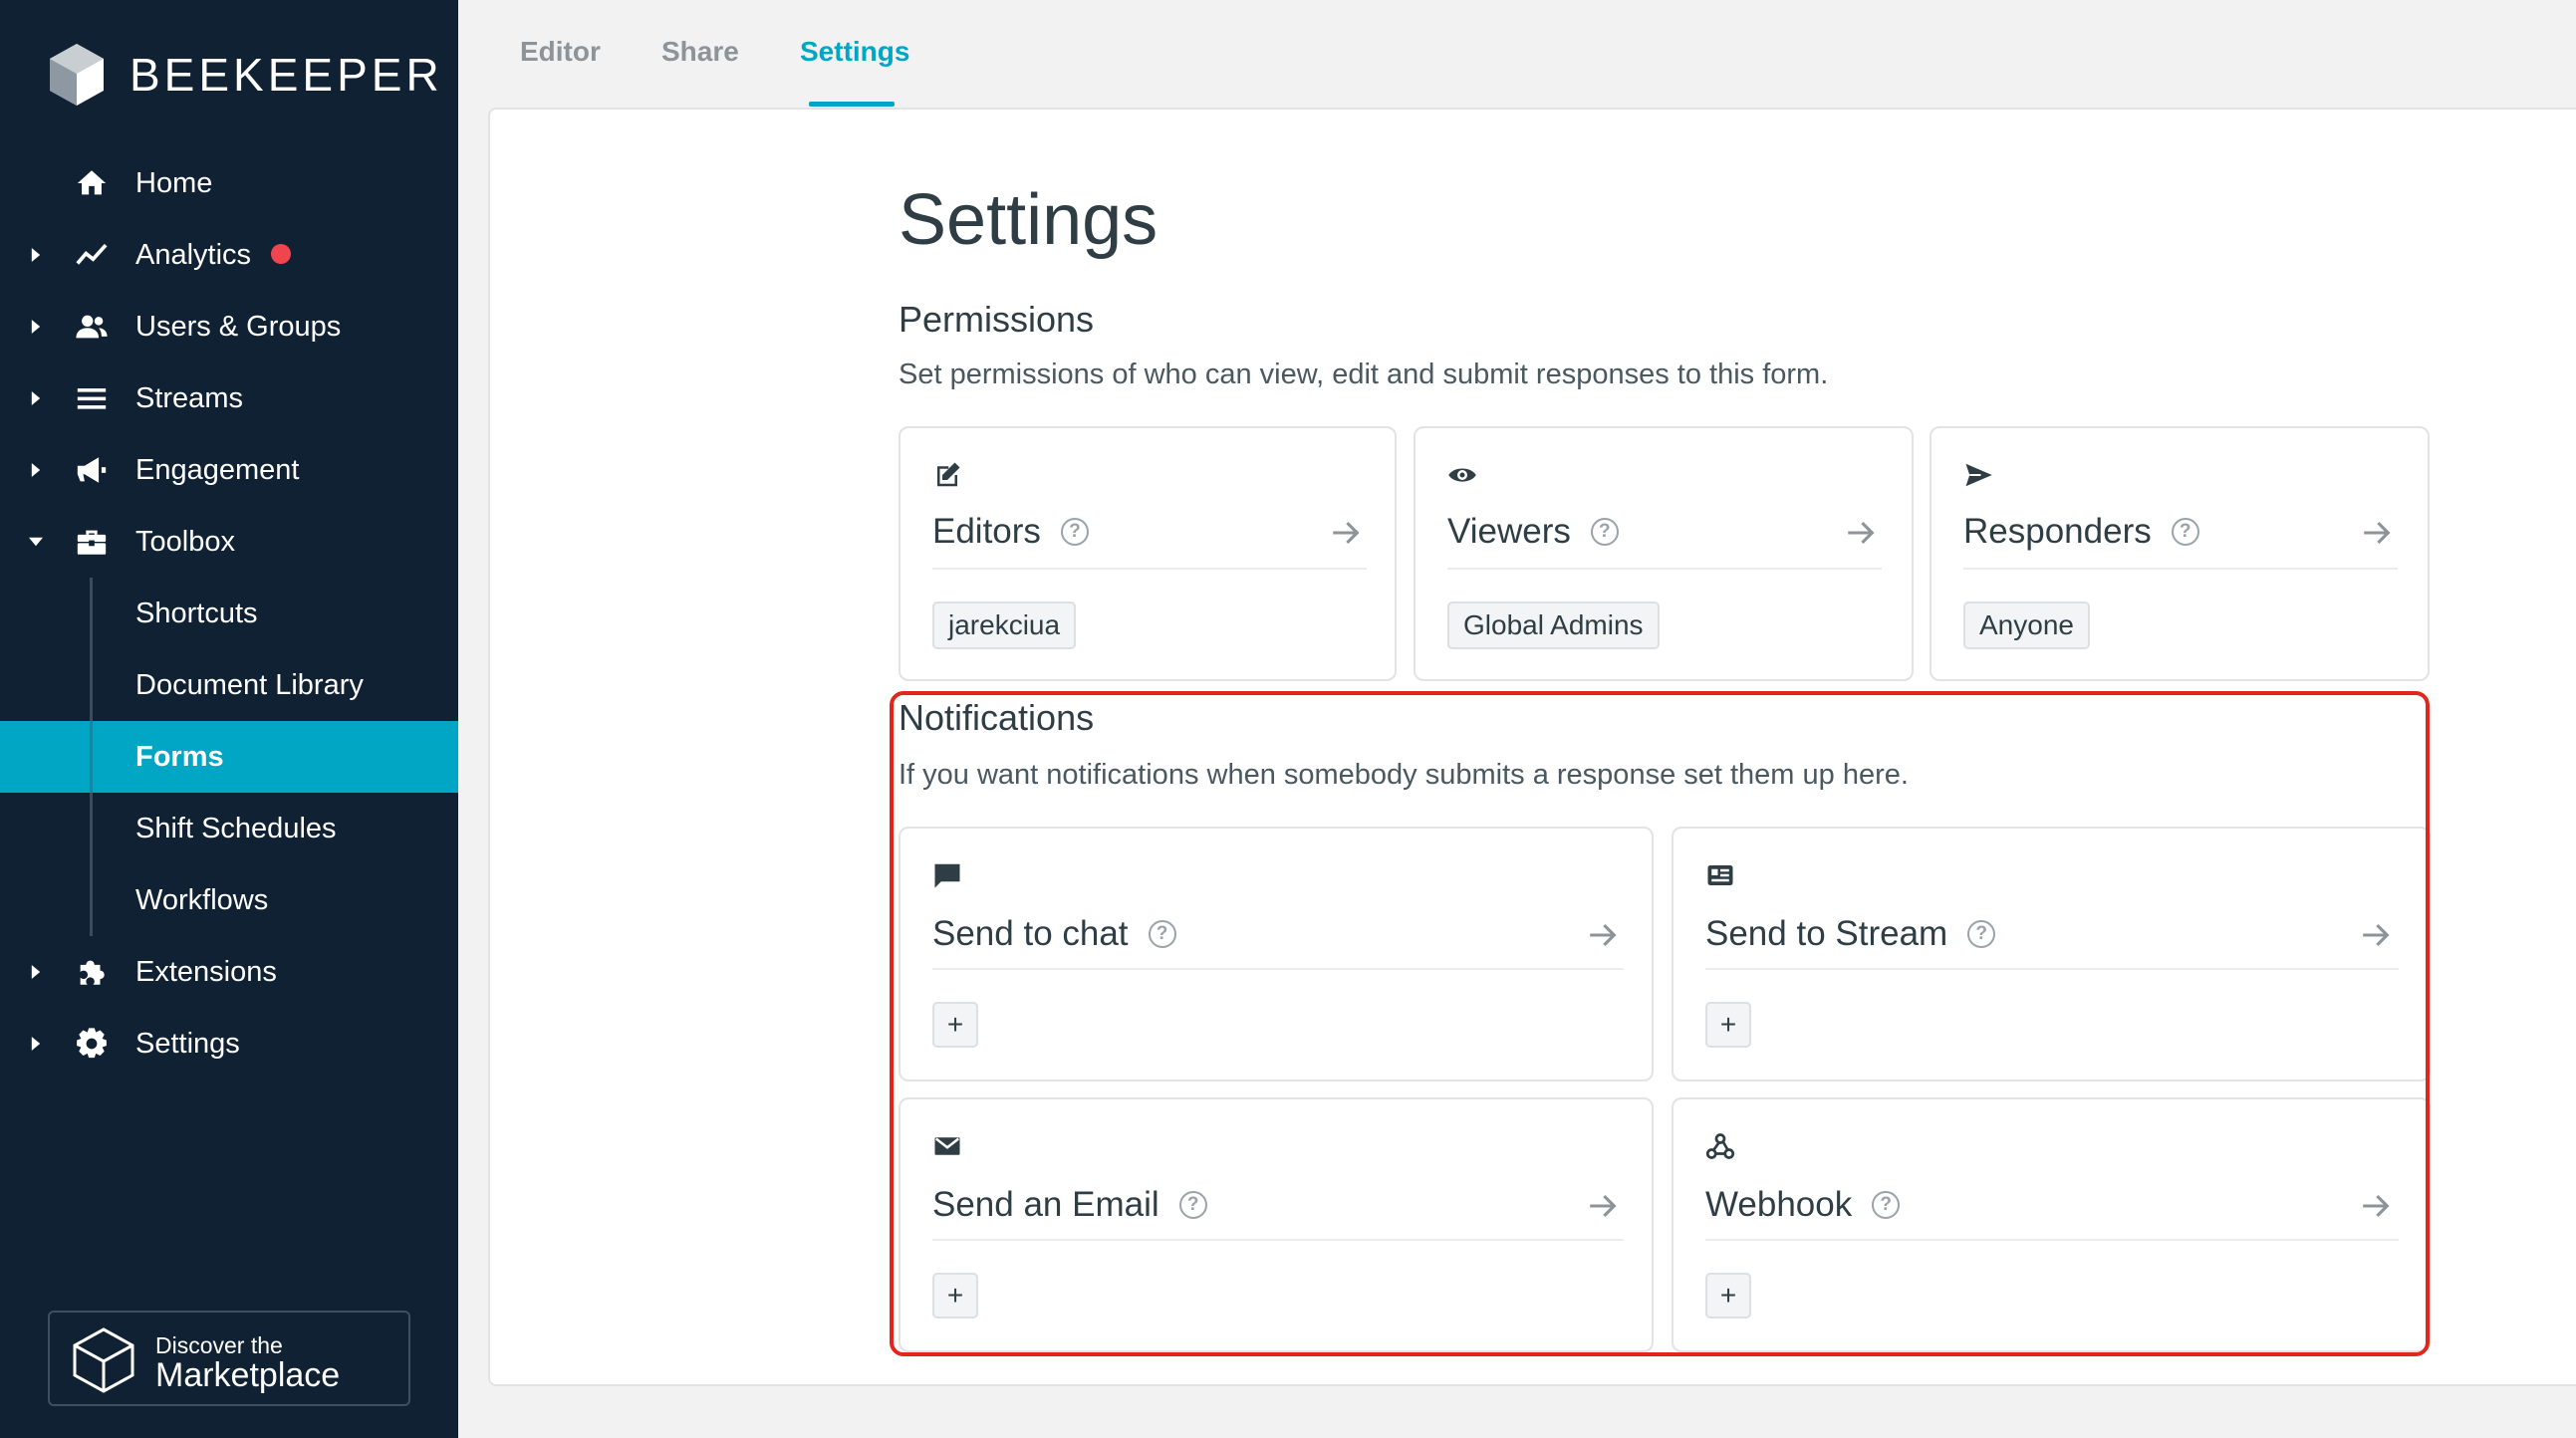  I want to click on viewers-card: Viewers? Global Admins, so click(1664, 553).